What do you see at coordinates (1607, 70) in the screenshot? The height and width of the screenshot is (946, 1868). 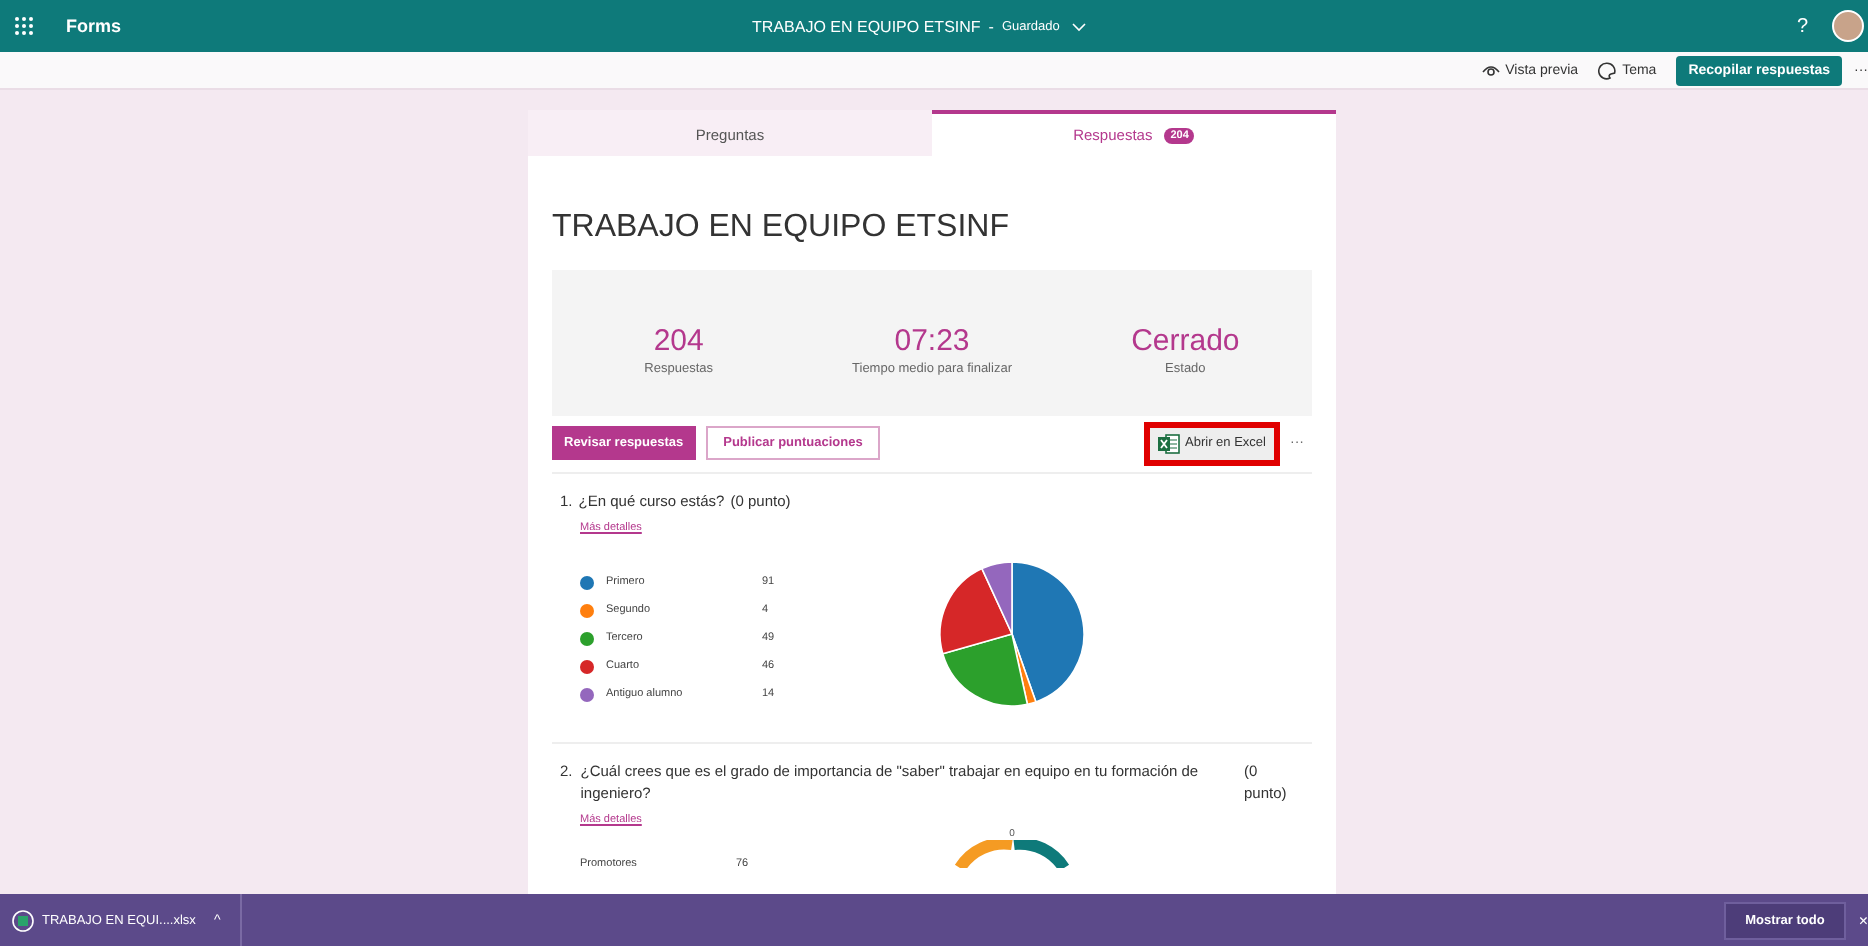 I see `palette-icon` at bounding box center [1607, 70].